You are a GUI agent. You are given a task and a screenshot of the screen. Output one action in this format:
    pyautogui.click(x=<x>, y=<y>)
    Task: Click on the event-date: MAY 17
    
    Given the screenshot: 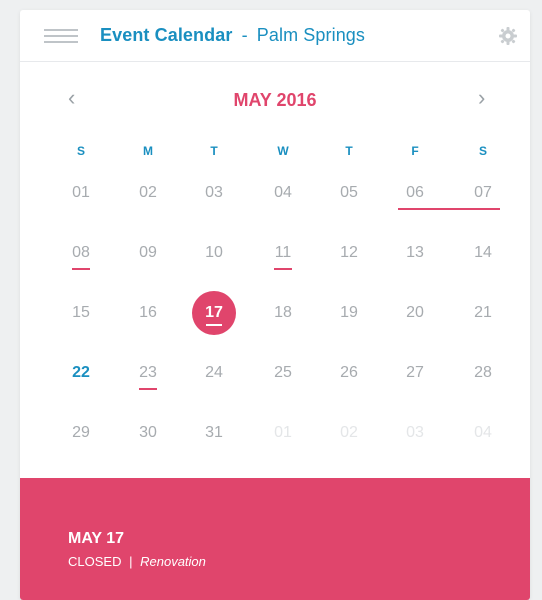 What is the action you would take?
    pyautogui.click(x=96, y=538)
    